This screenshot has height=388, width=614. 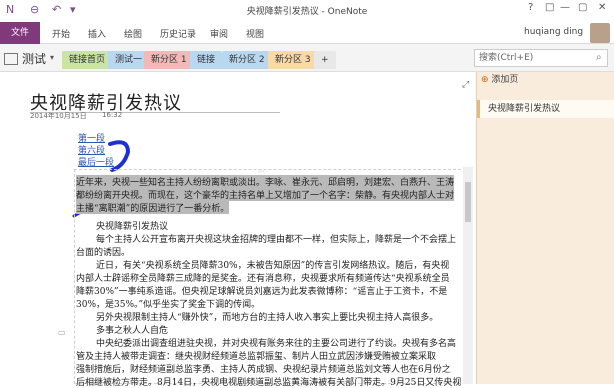 What do you see at coordinates (600, 33) in the screenshot?
I see `avatar` at bounding box center [600, 33].